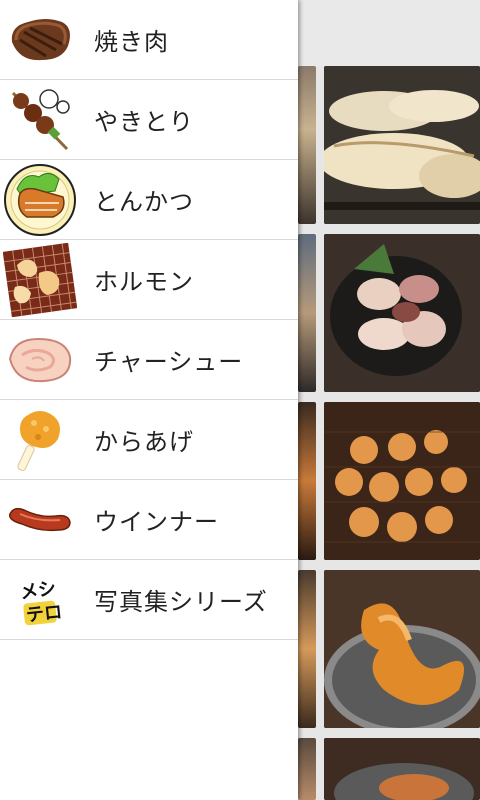  What do you see at coordinates (38, 590) in the screenshot?
I see `svg-text: メシ` at bounding box center [38, 590].